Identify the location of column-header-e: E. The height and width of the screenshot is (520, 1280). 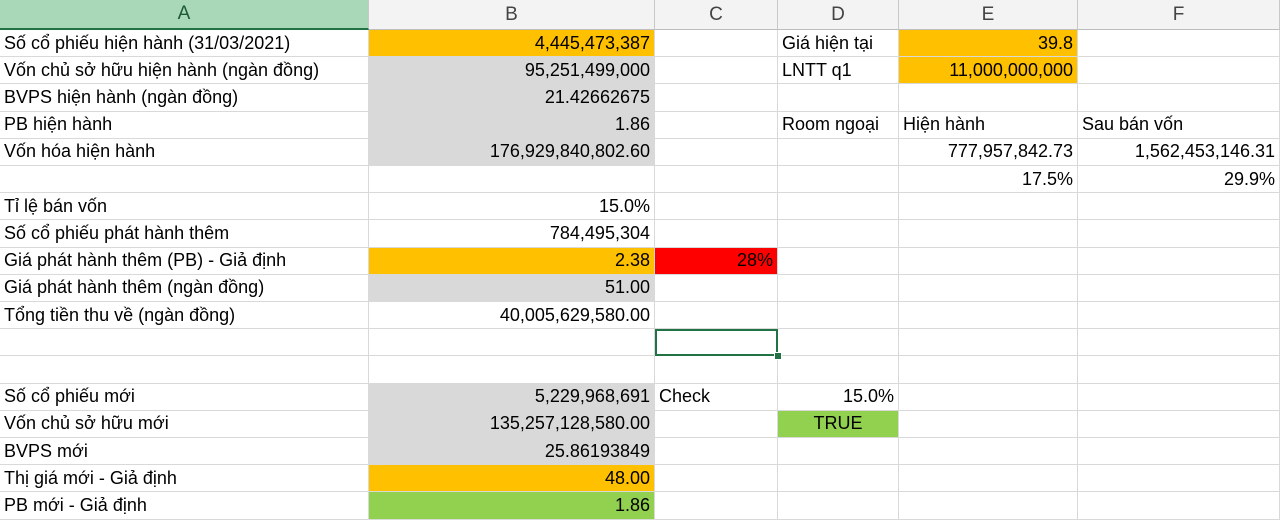
(988, 15).